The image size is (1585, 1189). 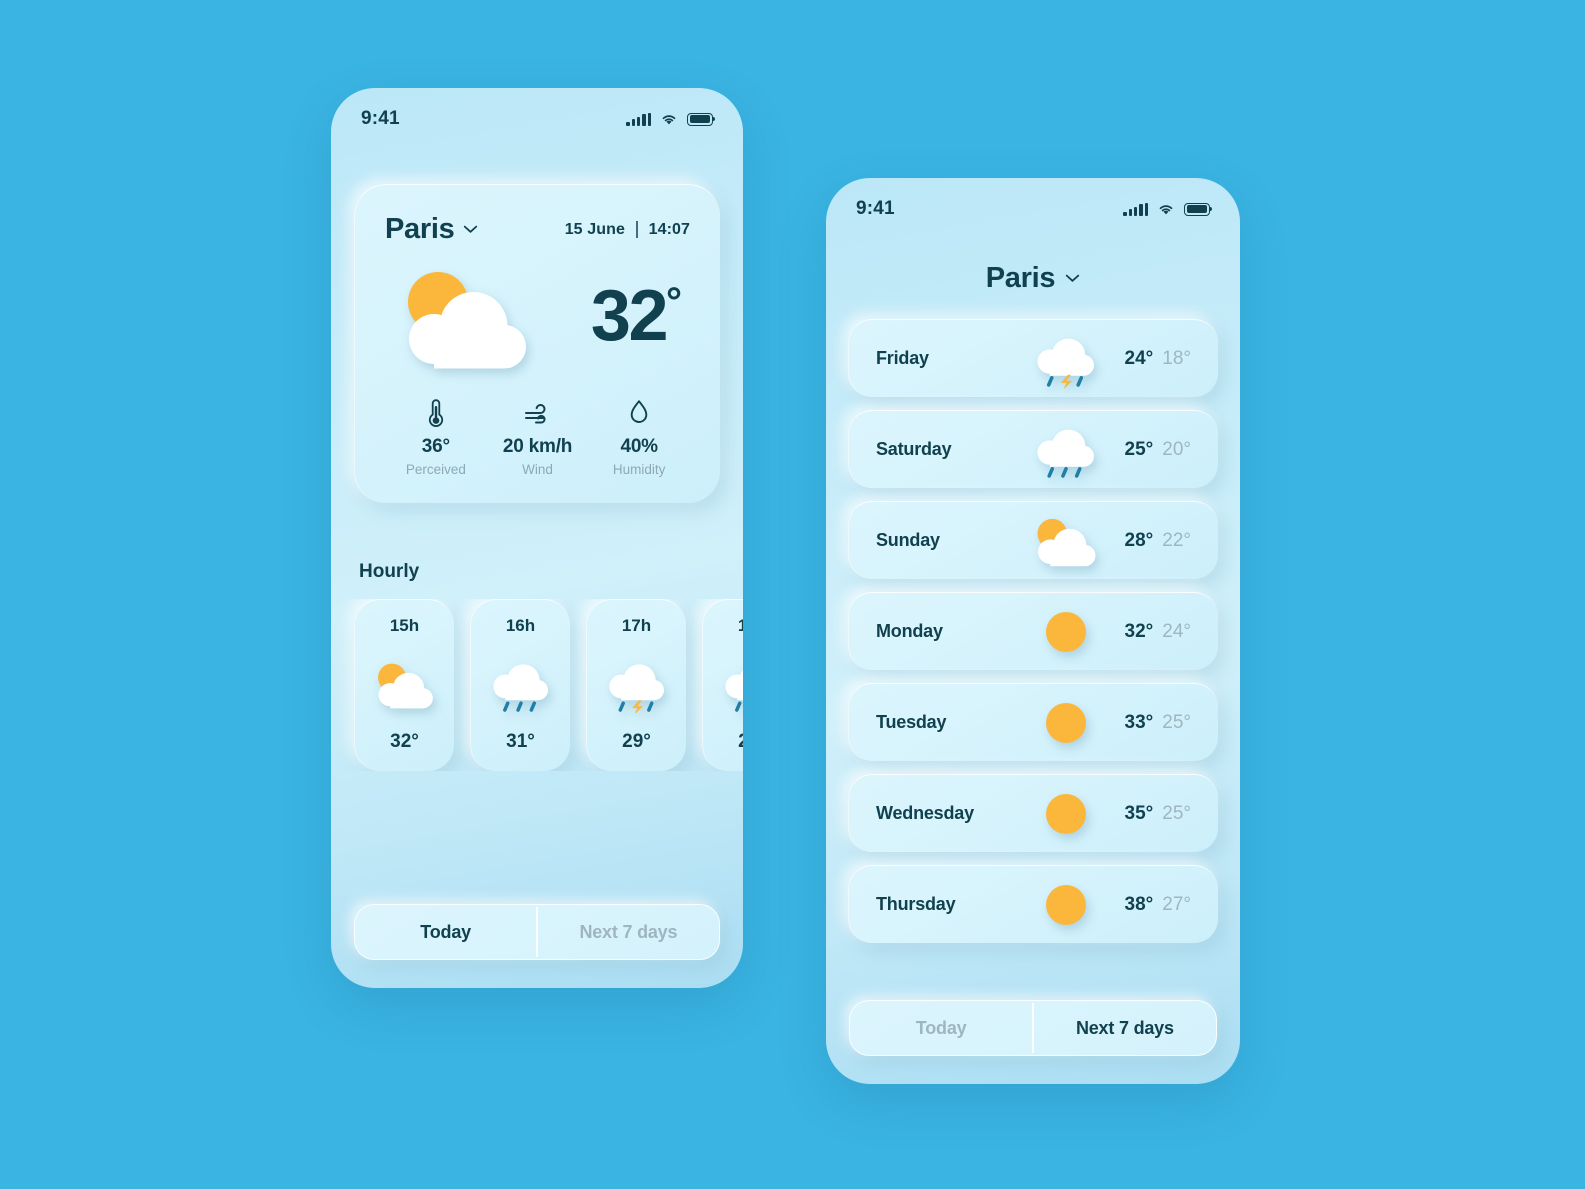 I want to click on temperature-range: 25° 20°, so click(x=1158, y=450).